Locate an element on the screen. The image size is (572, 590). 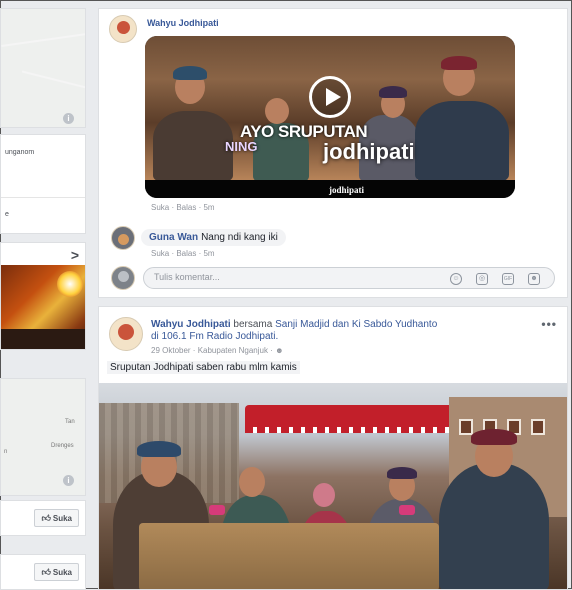
location-card: unganom e is located at coordinates (43, 184).